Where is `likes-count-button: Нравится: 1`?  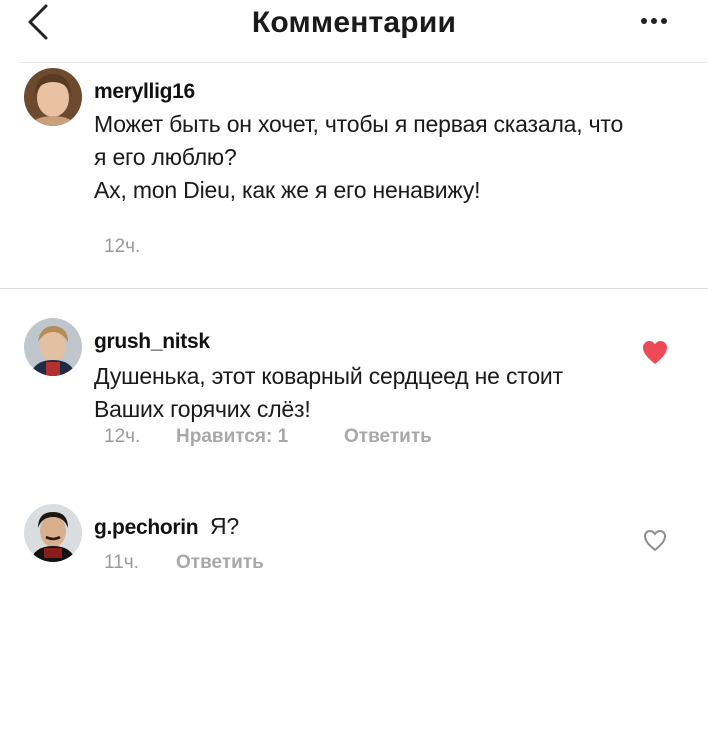 likes-count-button: Нравится: 1 is located at coordinates (232, 437).